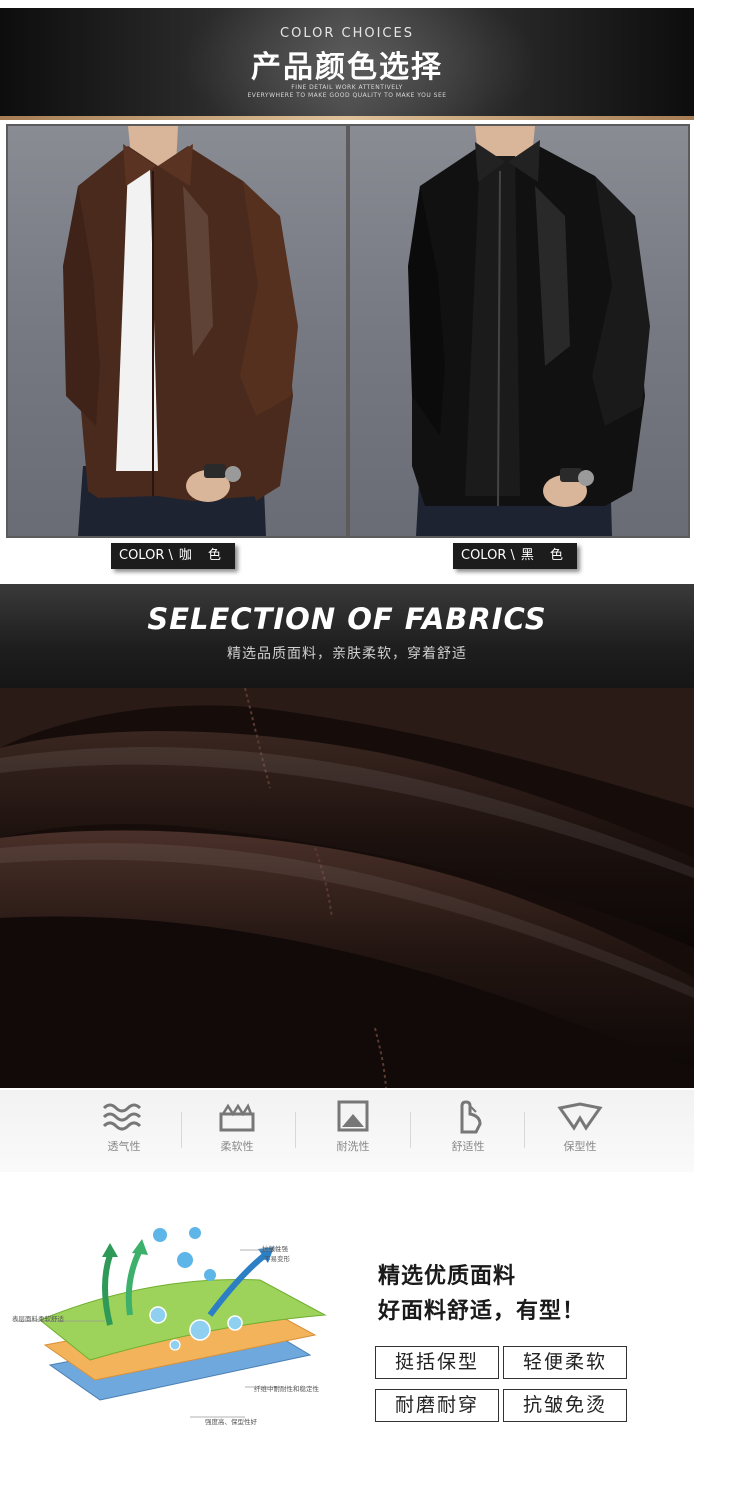  What do you see at coordinates (237, 1117) in the screenshot?
I see `cushion-icon` at bounding box center [237, 1117].